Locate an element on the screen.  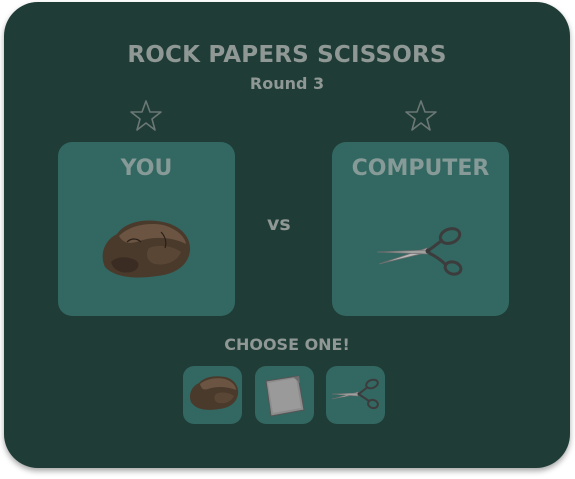
game-title: ROCK PAPERS SCISSORS is located at coordinates (287, 55).